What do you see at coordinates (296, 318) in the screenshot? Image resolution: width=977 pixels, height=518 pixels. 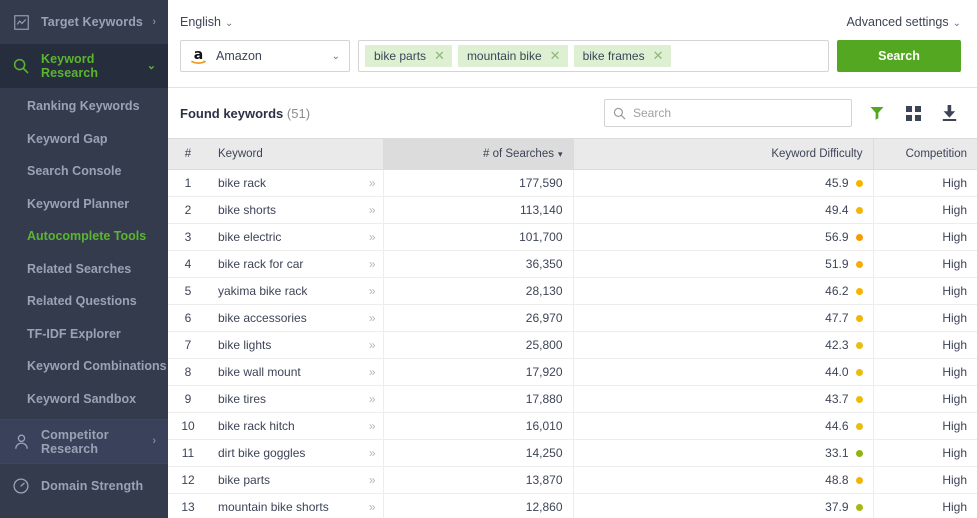 I see `cell-keyword: bike accessories »` at bounding box center [296, 318].